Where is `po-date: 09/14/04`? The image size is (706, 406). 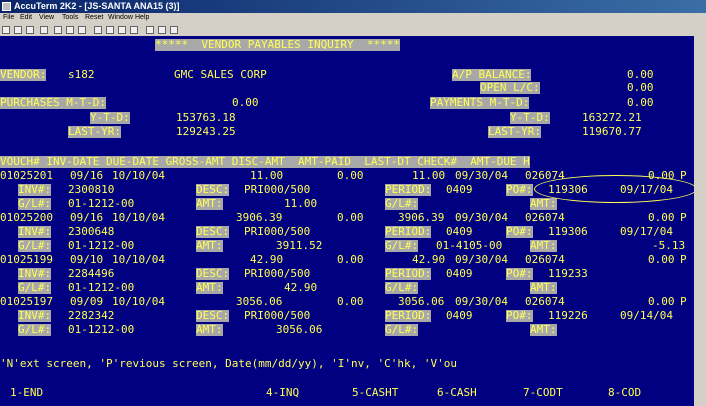
po-date: 09/14/04 is located at coordinates (646, 315).